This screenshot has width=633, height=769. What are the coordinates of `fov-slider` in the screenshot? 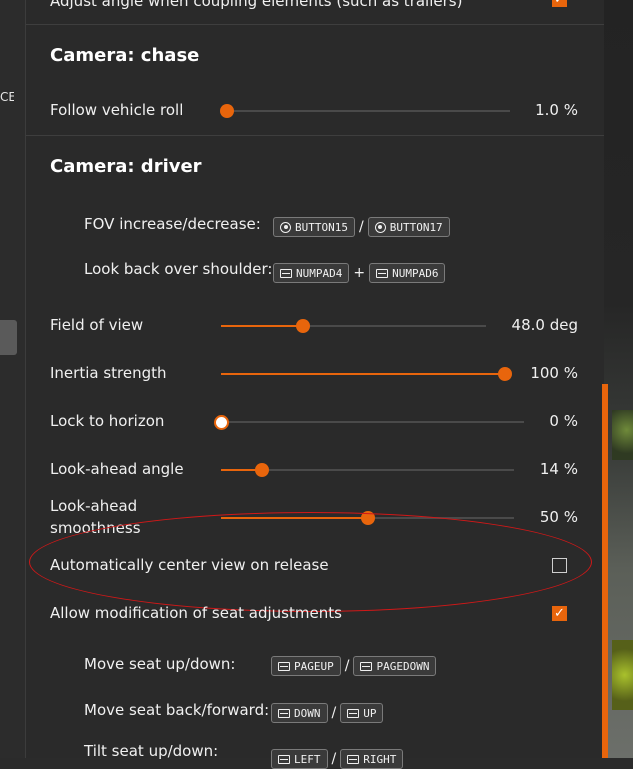 It's located at (303, 326).